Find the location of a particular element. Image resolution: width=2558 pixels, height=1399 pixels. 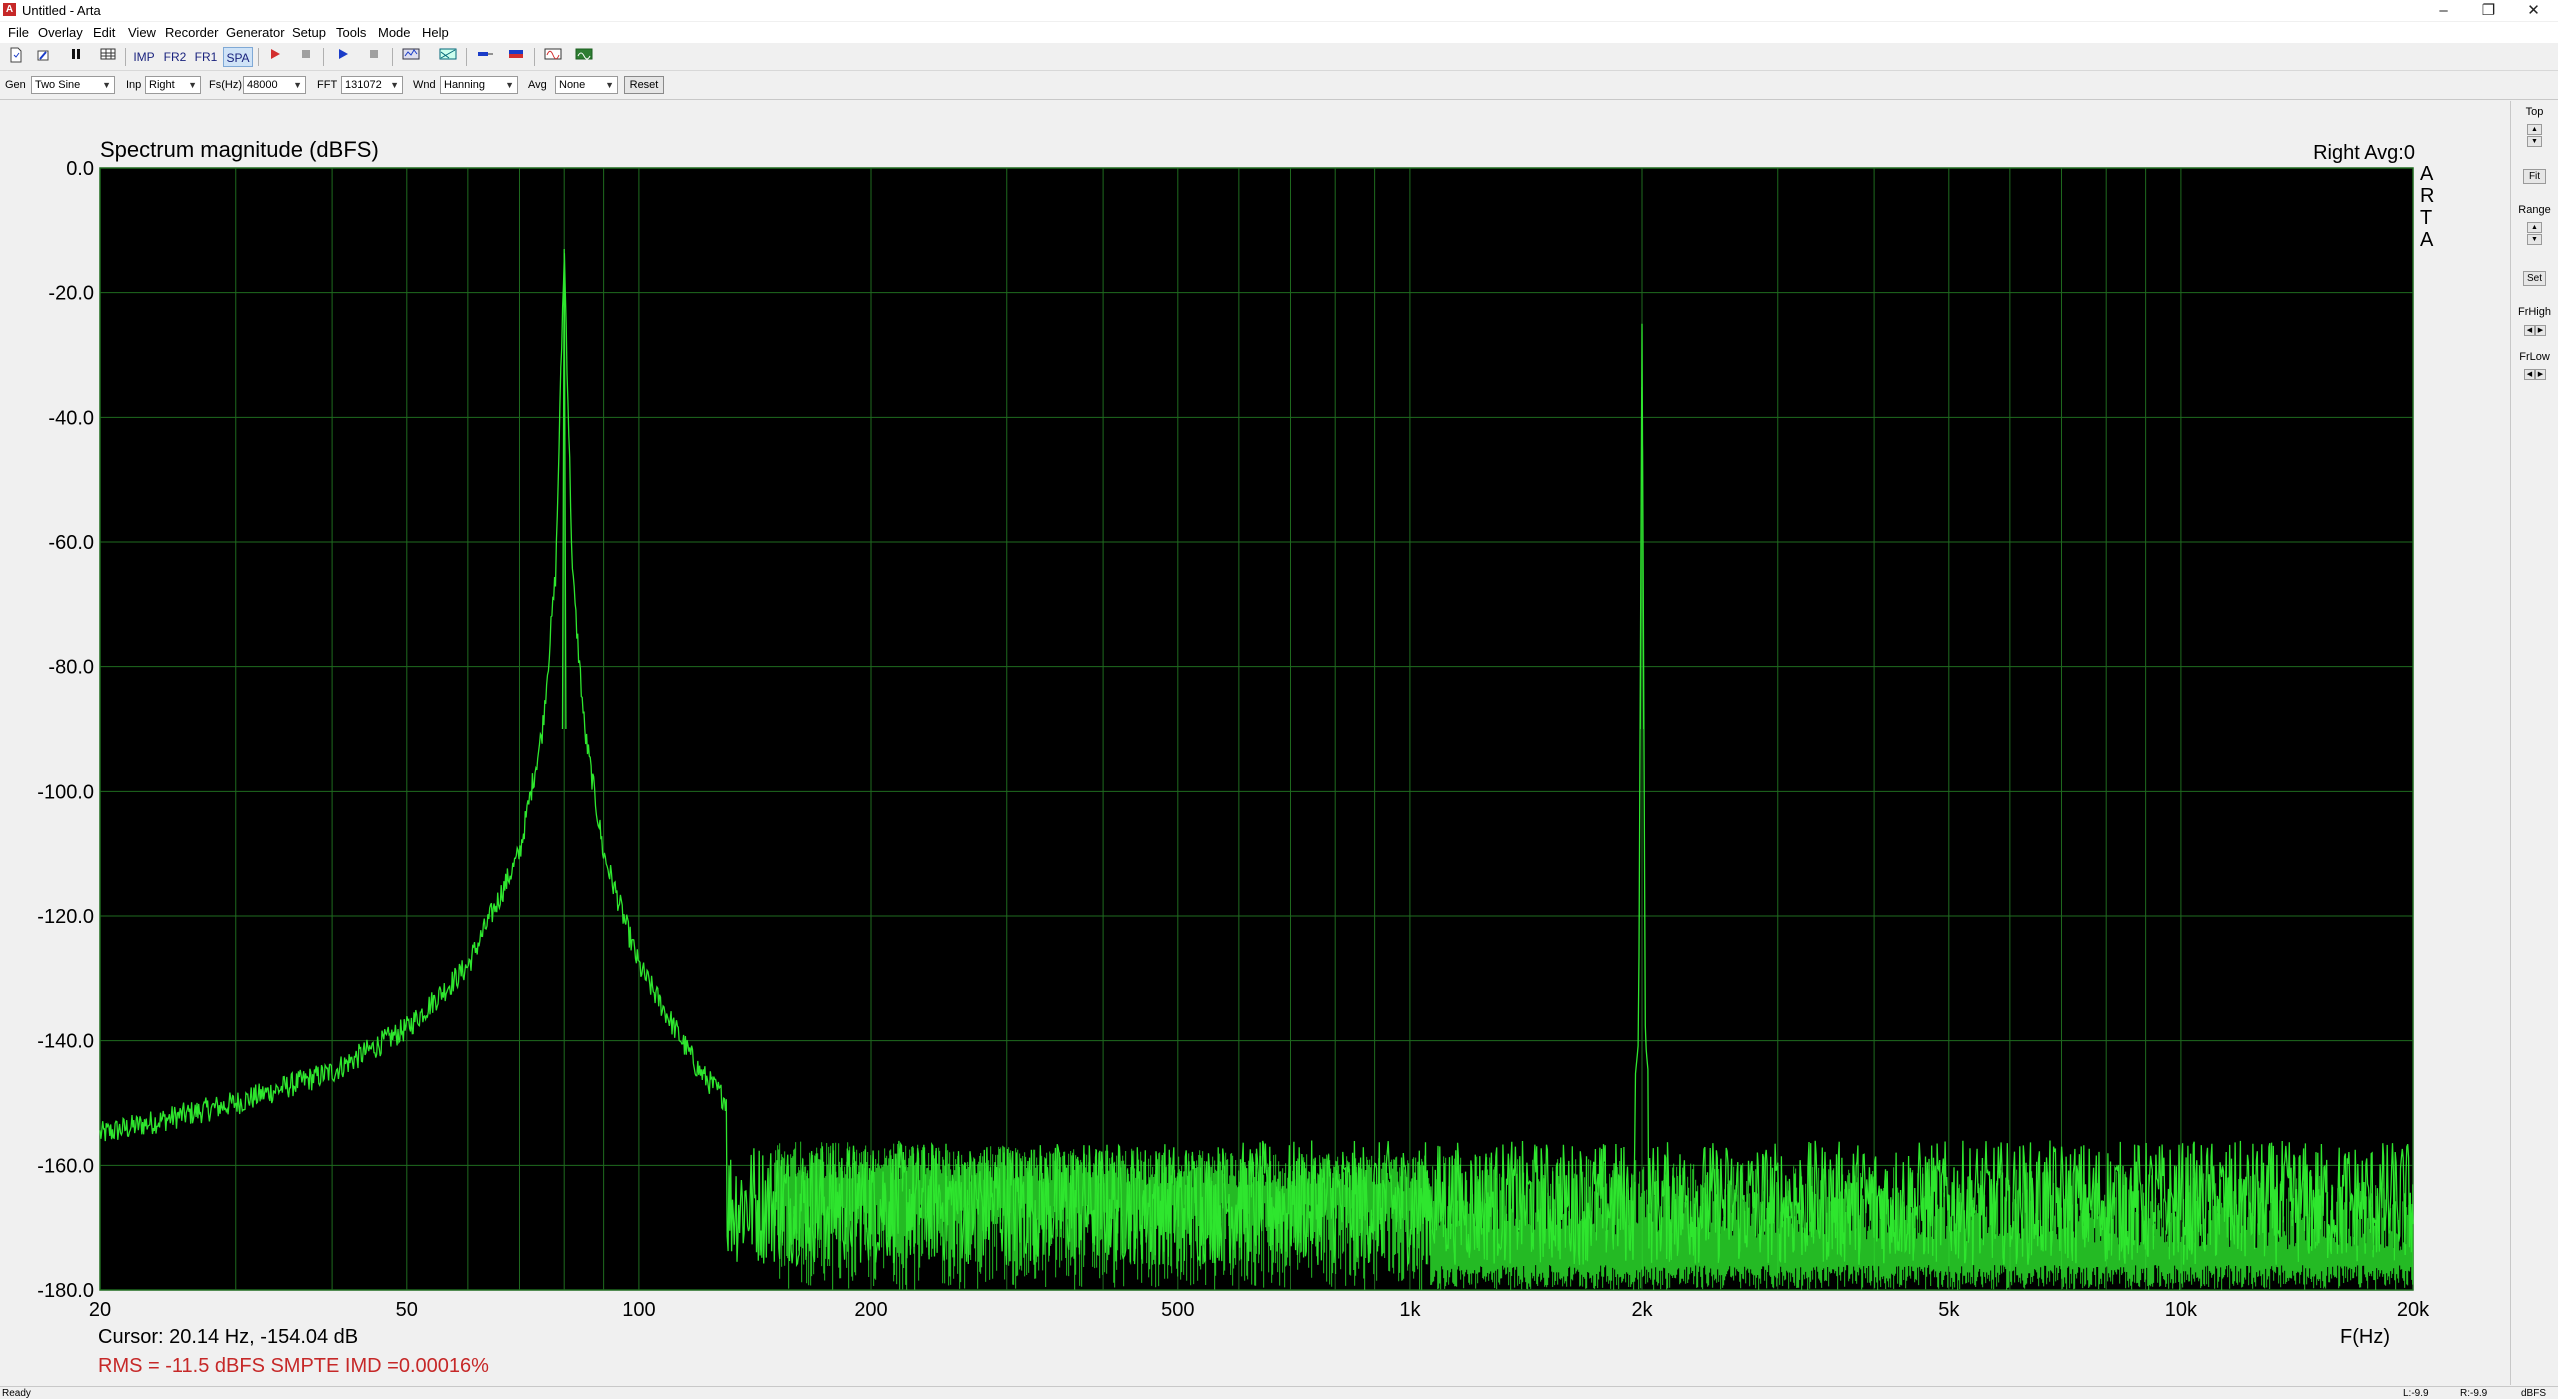

spa-button: SPA is located at coordinates (238, 57).